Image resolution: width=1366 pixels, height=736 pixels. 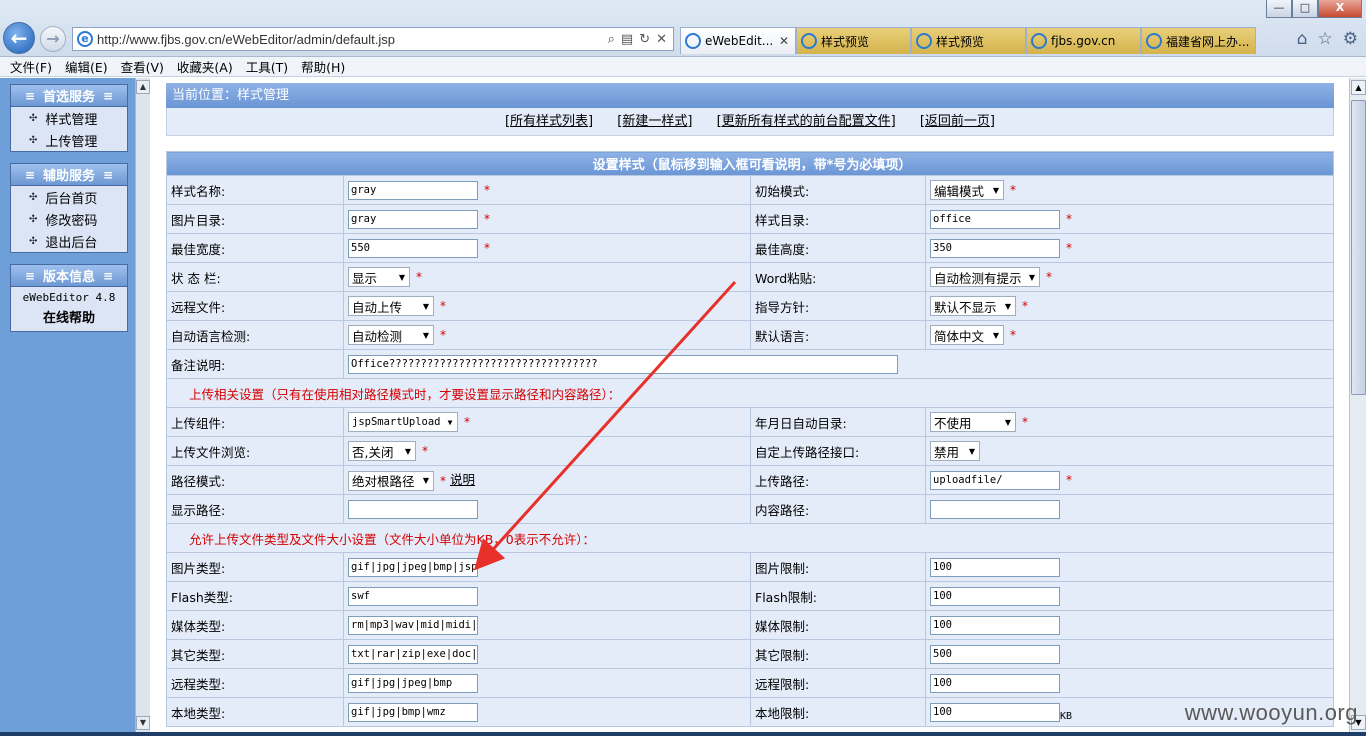 I want to click on sidebar-item-upload-manage: ✣ 上传管理, so click(x=69, y=140).